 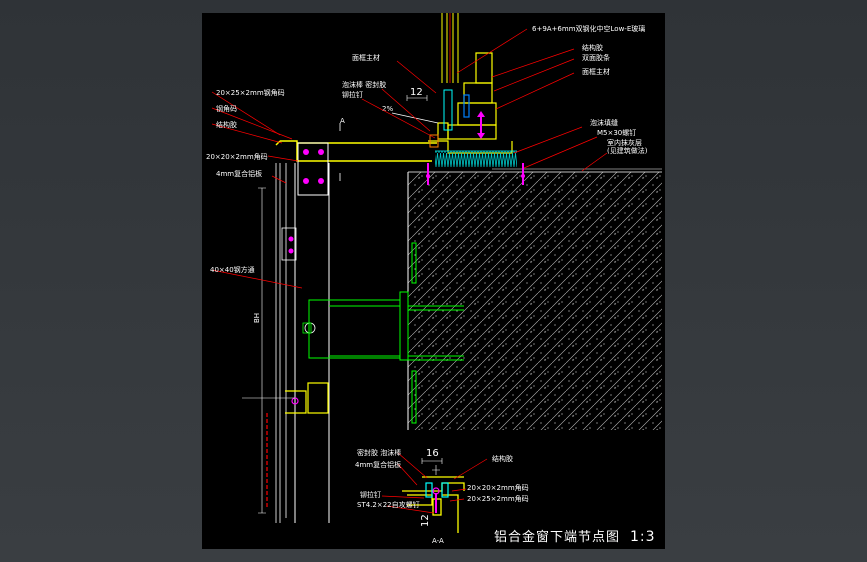 I want to click on label-glass: 6+9A+6mm双钢化中空Low-E玻璃, so click(x=588, y=28).